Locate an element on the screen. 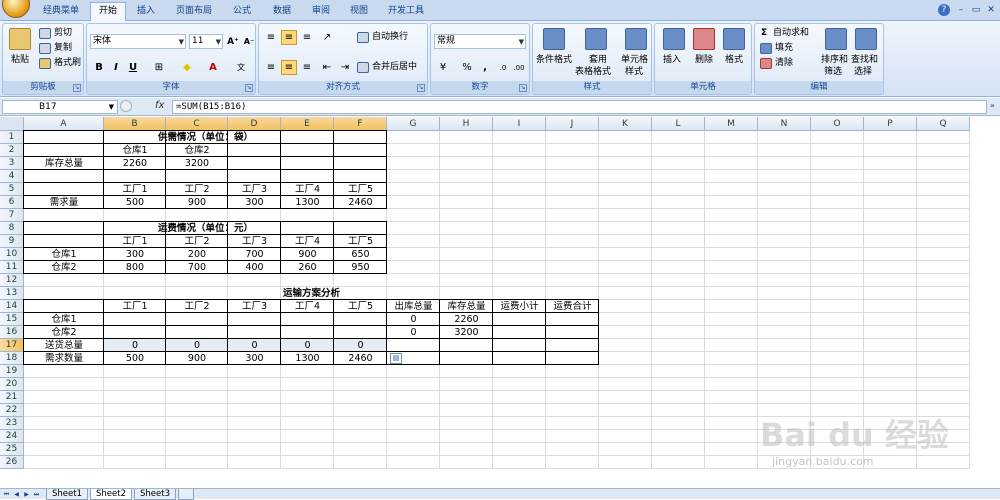  format-painter-icon is located at coordinates (45, 63).